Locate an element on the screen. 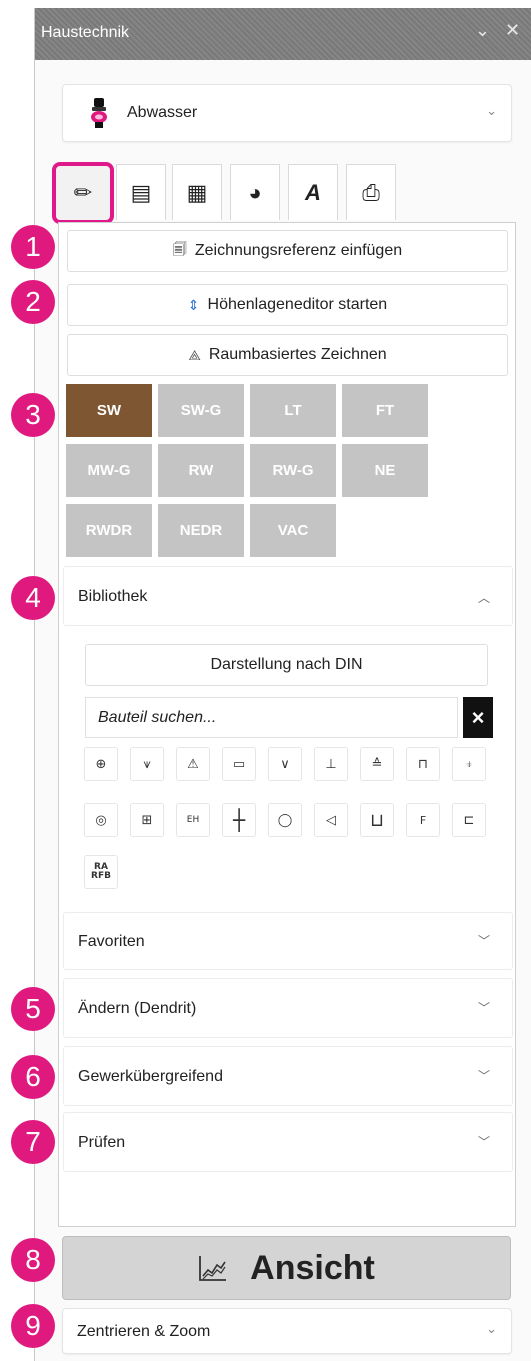 The image size is (531, 1361). symbol-12-icon: EH is located at coordinates (193, 820).